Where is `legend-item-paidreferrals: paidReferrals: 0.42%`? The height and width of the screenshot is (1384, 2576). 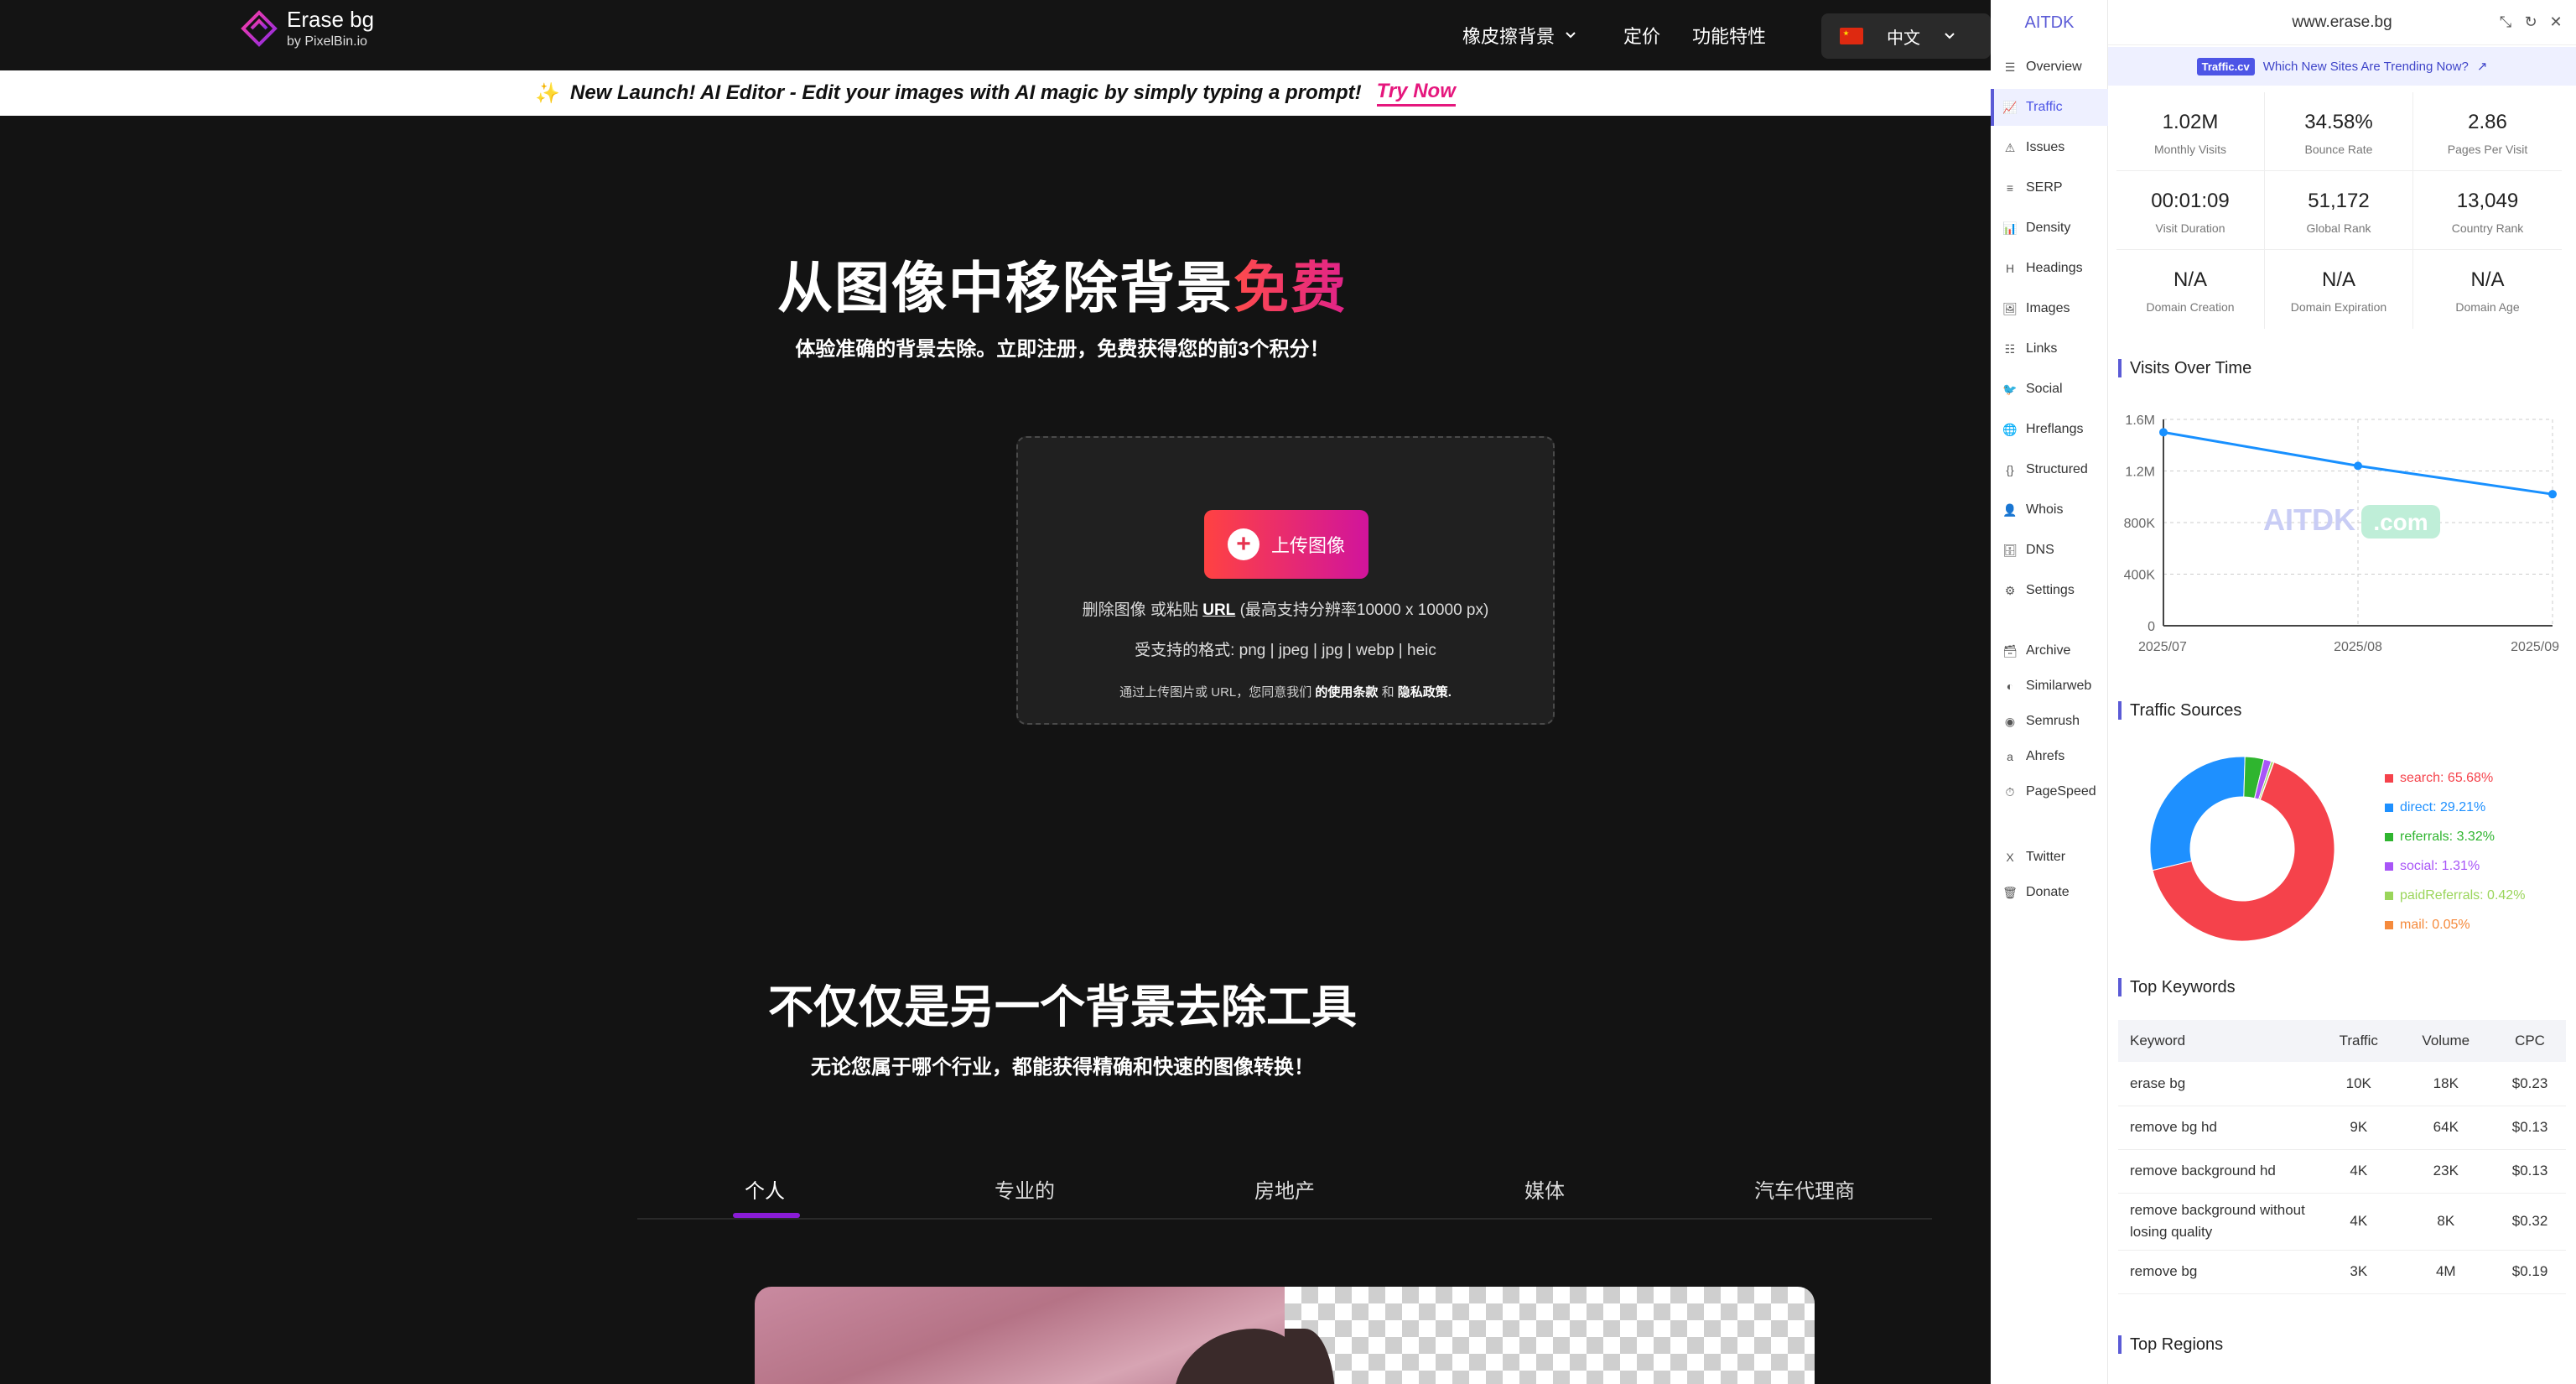
legend-item-paidreferrals: paidReferrals: 0.42% is located at coordinates (2455, 895).